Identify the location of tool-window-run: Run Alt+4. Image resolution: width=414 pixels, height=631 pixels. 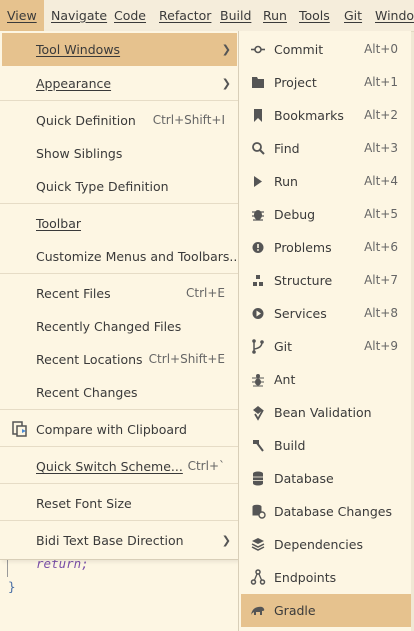
(326, 181).